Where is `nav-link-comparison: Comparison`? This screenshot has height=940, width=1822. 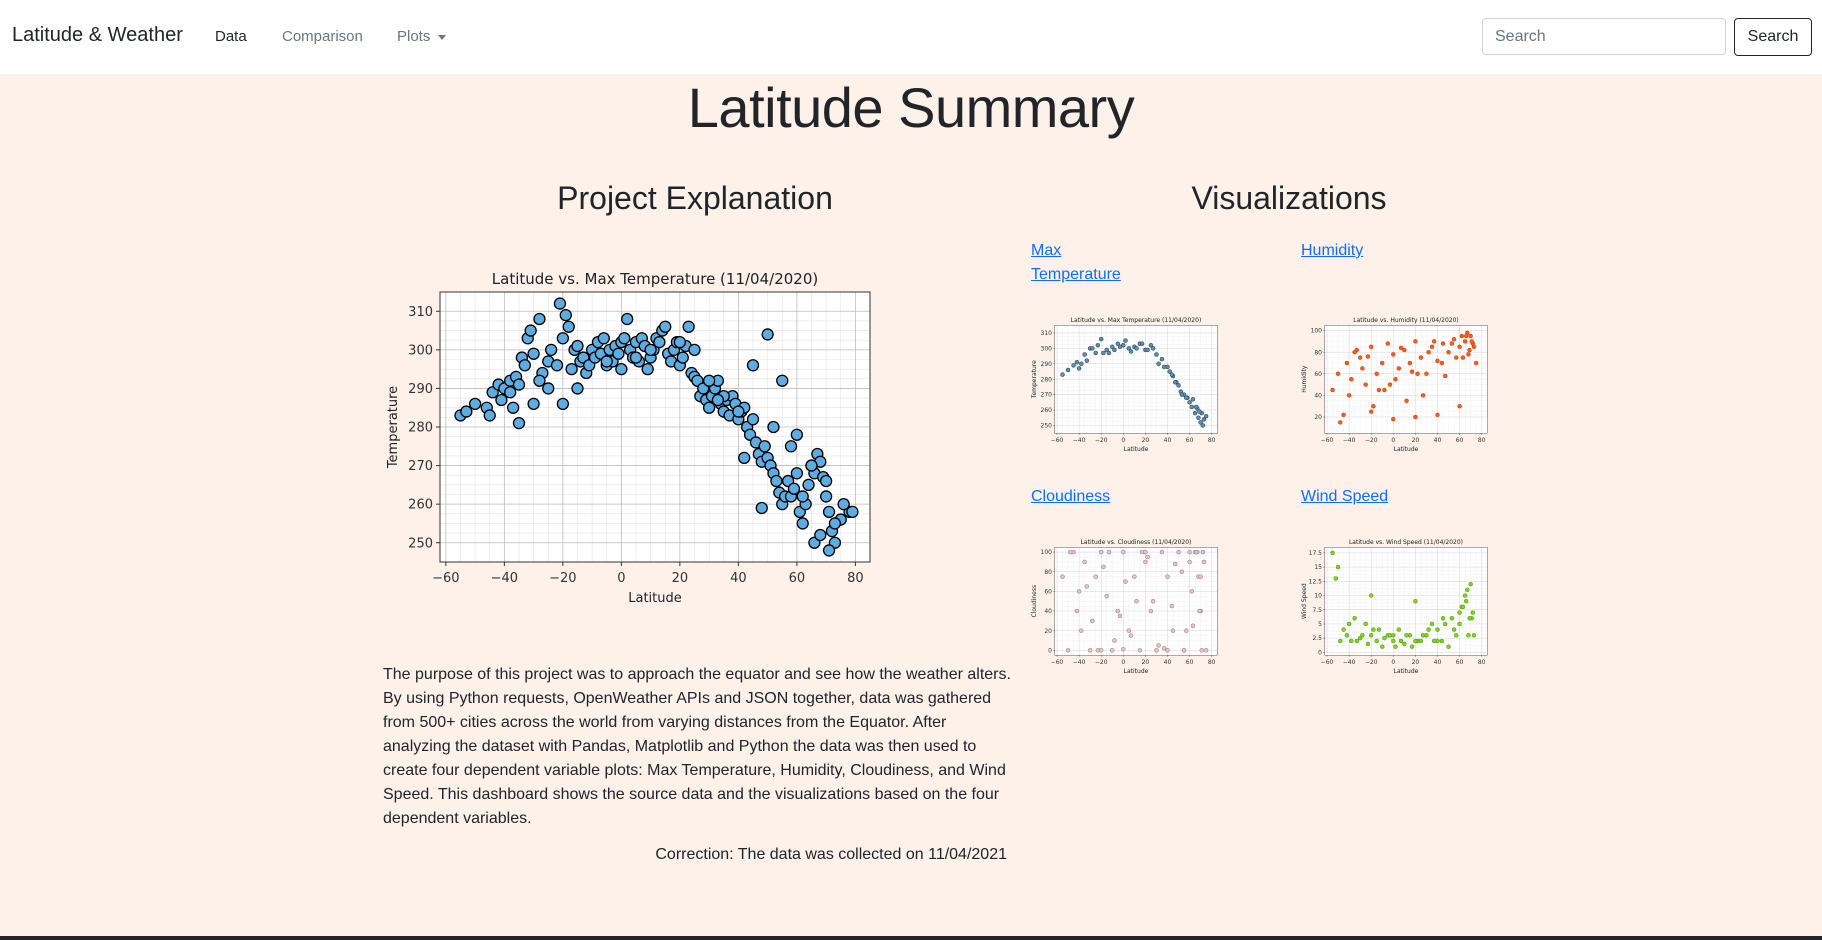
nav-link-comparison: Comparison is located at coordinates (322, 36).